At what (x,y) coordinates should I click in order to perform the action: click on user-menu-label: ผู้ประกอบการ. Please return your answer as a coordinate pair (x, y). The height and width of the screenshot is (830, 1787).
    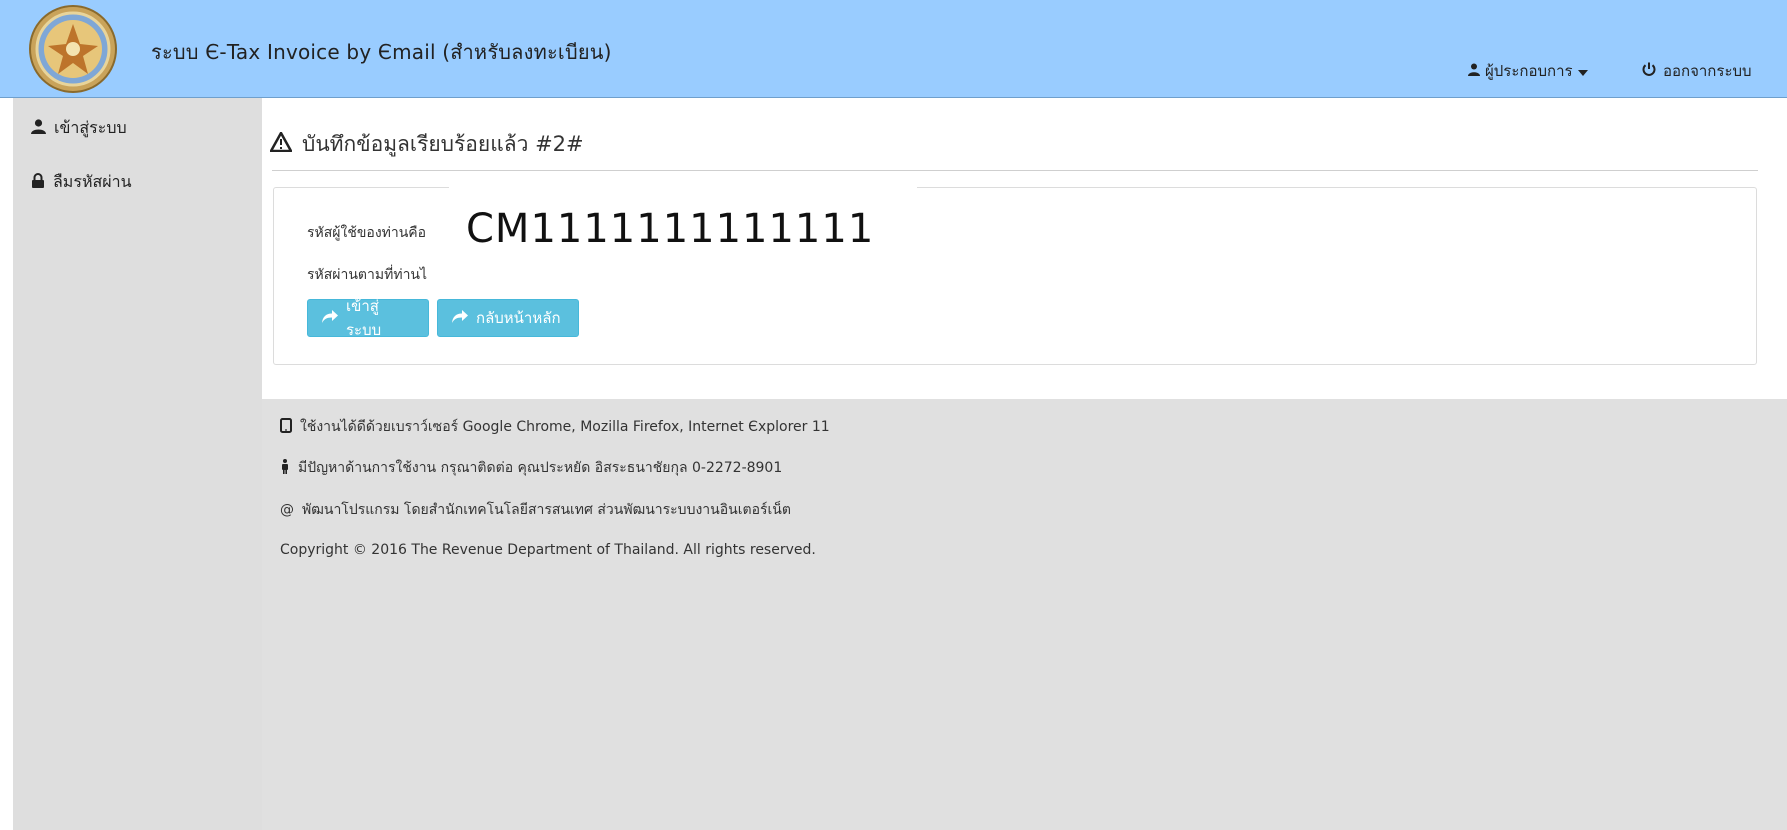
    Looking at the image, I should click on (1529, 71).